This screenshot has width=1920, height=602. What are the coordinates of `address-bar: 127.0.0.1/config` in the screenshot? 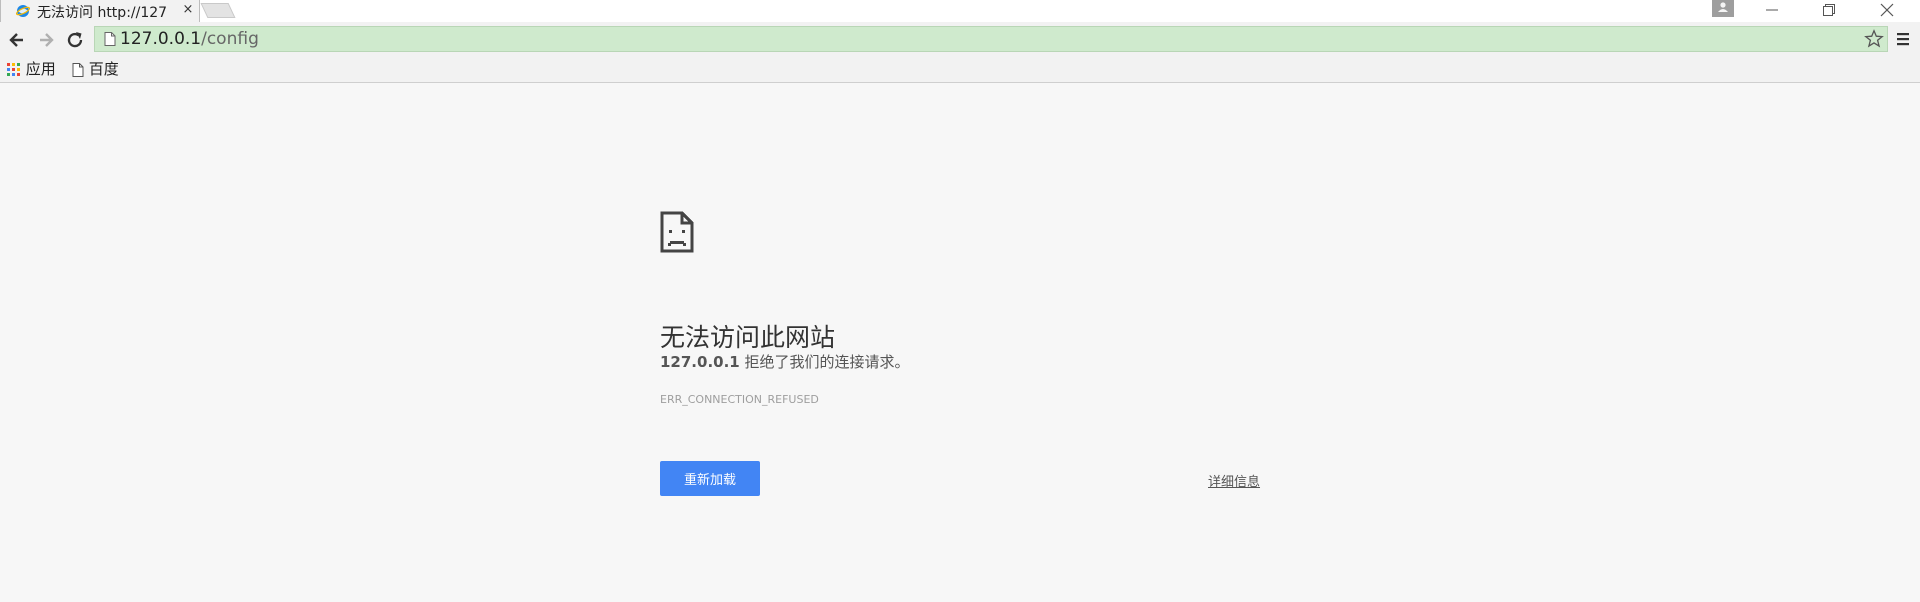 It's located at (991, 39).